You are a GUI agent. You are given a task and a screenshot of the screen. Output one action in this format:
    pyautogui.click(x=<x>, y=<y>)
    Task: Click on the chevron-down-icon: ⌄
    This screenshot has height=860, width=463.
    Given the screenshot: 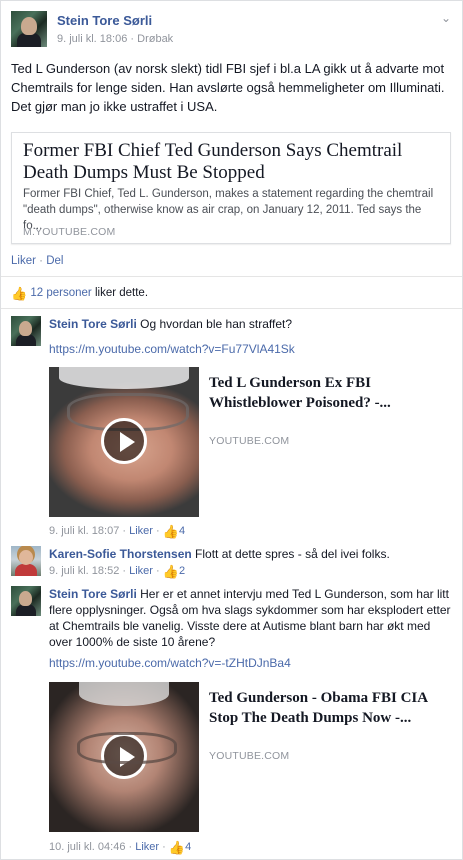 What is the action you would take?
    pyautogui.click(x=446, y=18)
    